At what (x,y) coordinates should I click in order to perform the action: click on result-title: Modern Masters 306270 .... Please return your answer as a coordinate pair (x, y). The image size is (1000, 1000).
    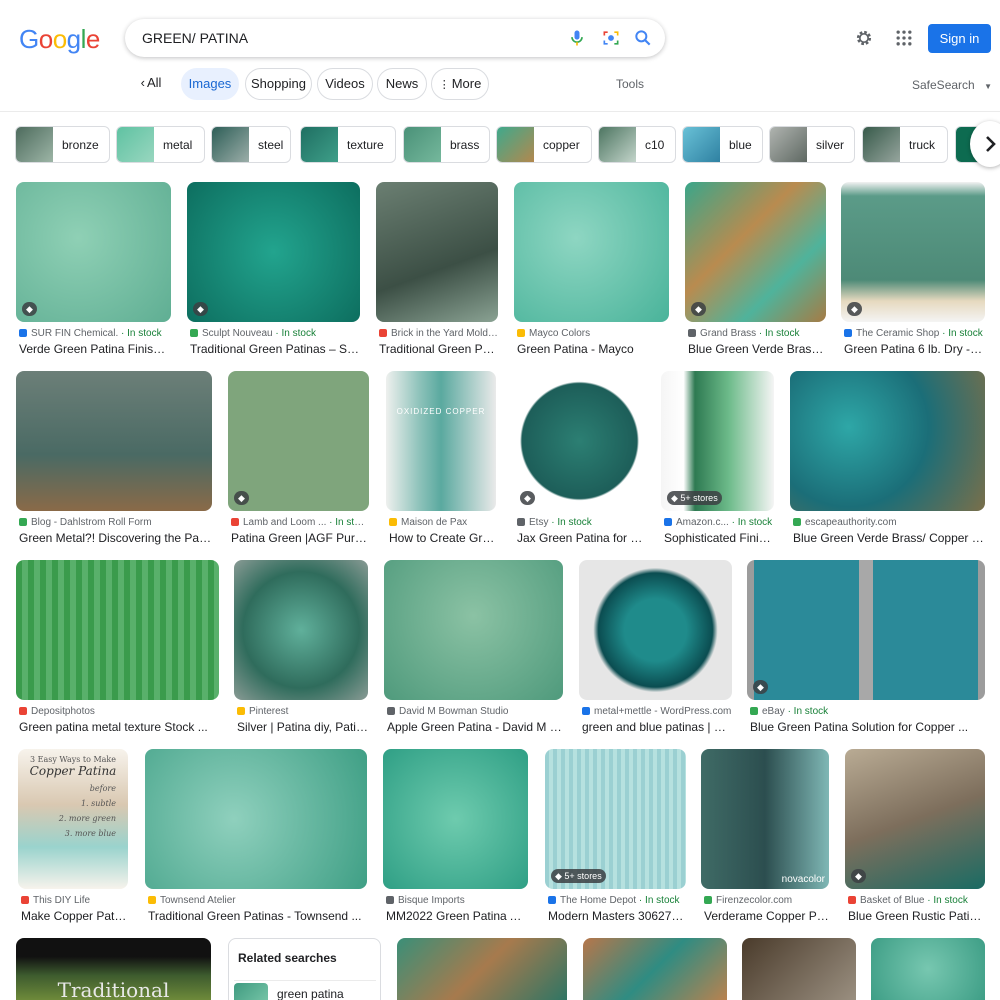
    Looking at the image, I should click on (617, 916).